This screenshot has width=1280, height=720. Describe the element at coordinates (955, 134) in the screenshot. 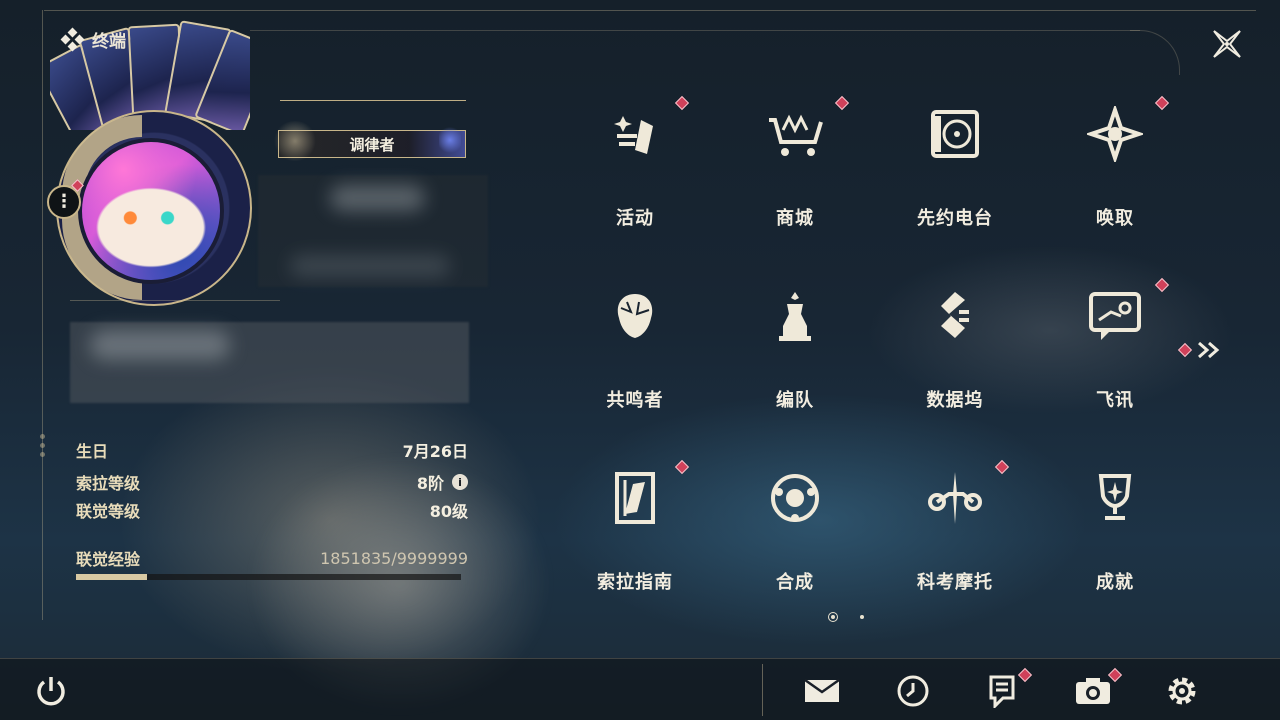

I see `radio-icon` at that location.